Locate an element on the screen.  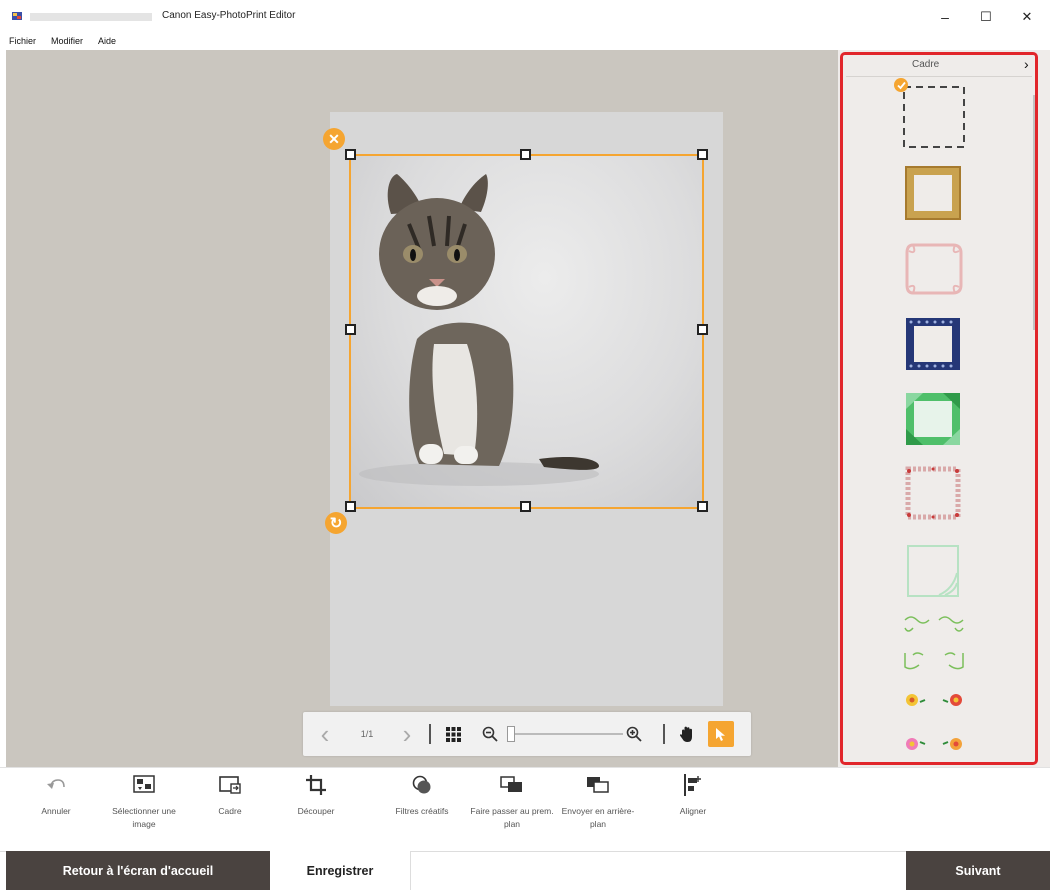
minimize-button: – is located at coordinates (945, 17).